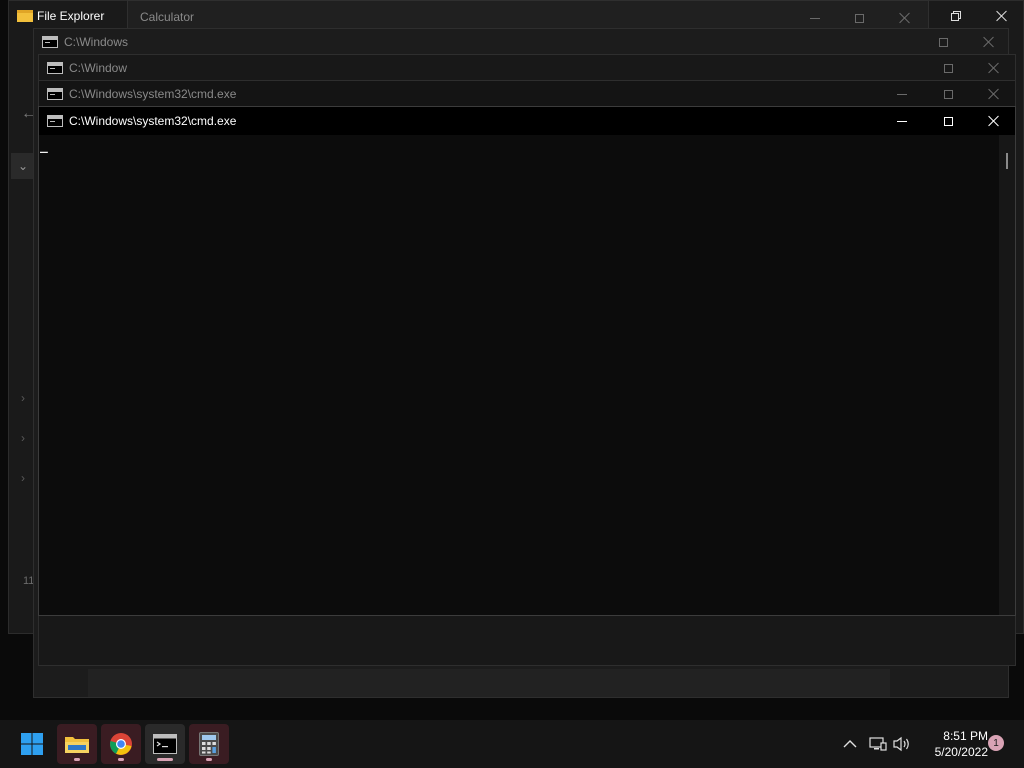  What do you see at coordinates (98, 68) in the screenshot?
I see `cmd-title-background-2: C:\Window` at bounding box center [98, 68].